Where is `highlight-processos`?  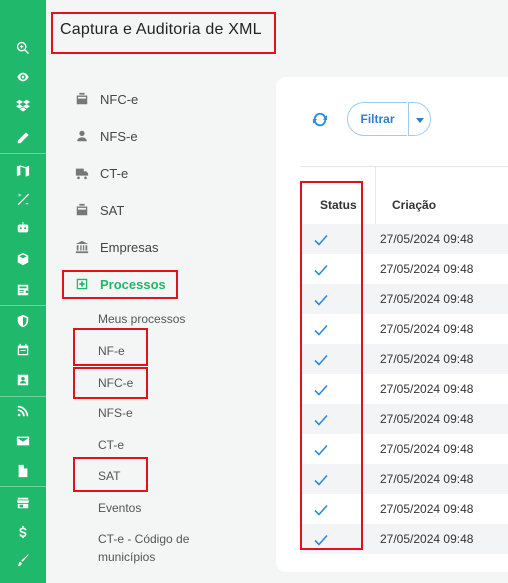
highlight-processos is located at coordinates (120, 284).